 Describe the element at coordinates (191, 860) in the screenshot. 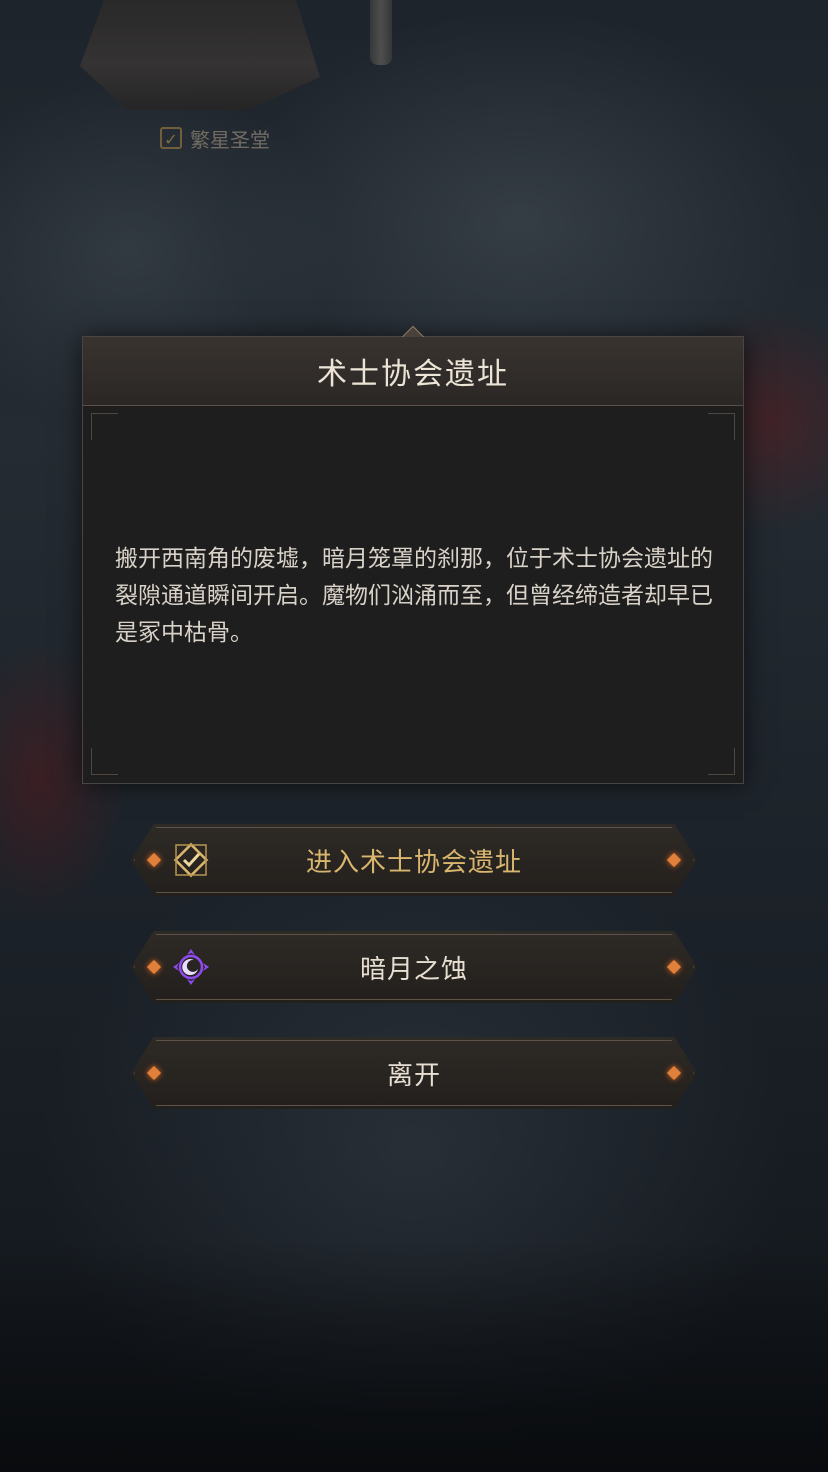

I see `gold-diamond-check-icon` at that location.